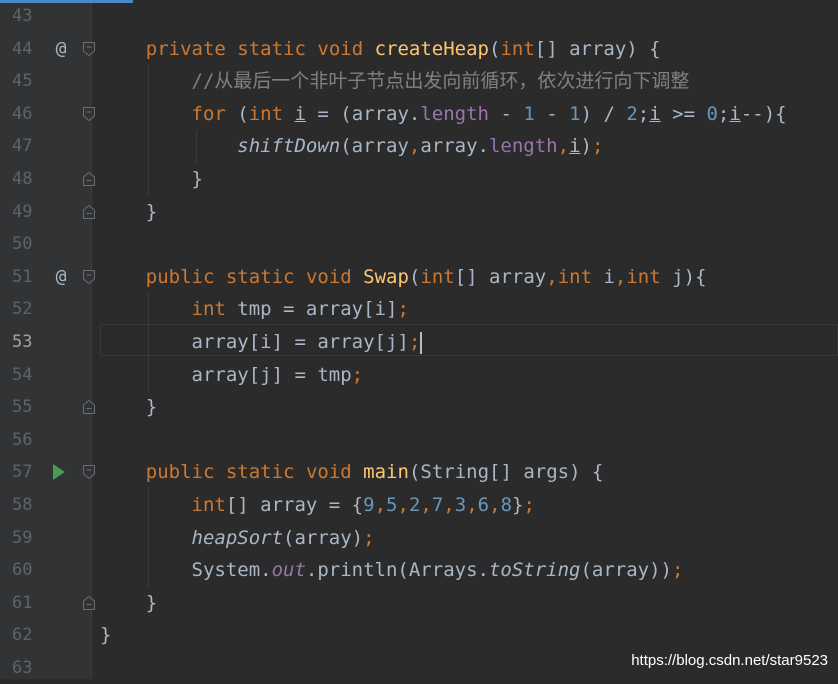 Image resolution: width=838 pixels, height=684 pixels. I want to click on code-token: shiftDown, so click(289, 146).